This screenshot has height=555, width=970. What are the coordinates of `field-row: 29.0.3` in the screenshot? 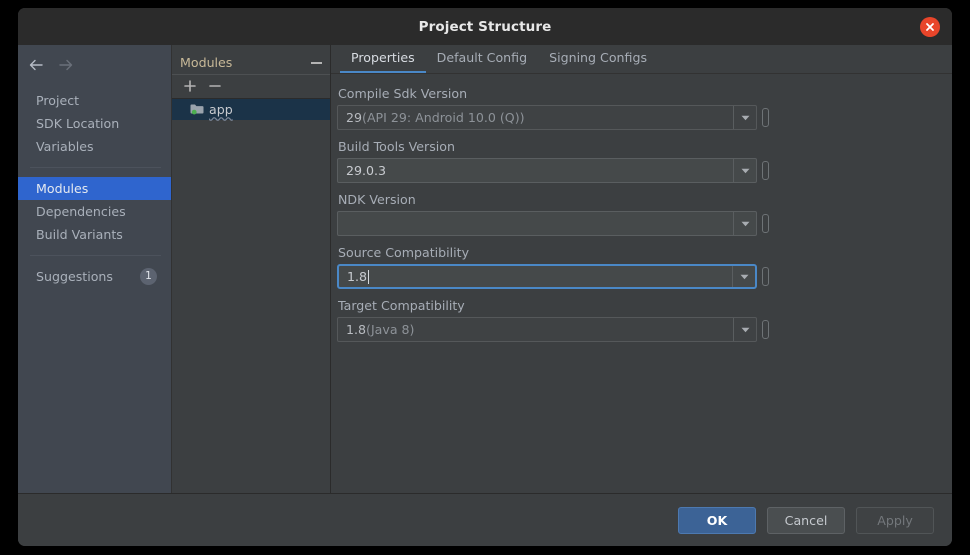 It's located at (644, 170).